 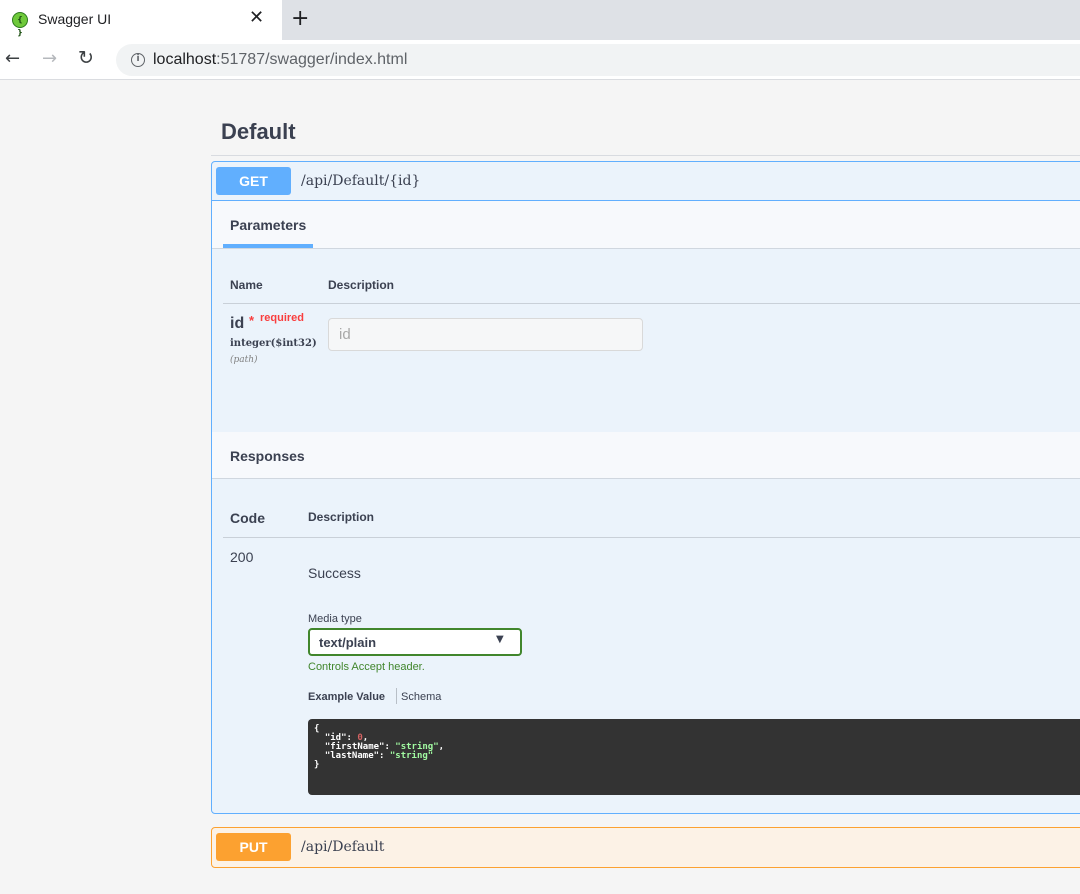 What do you see at coordinates (646, 455) in the screenshot?
I see `responses-header: Responses` at bounding box center [646, 455].